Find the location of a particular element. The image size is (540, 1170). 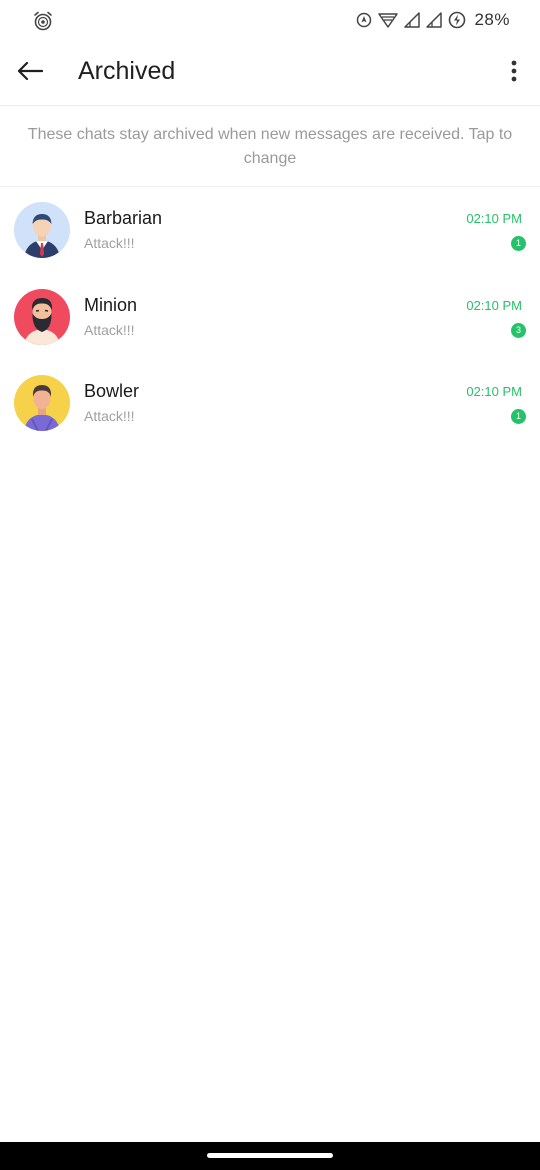

back-button is located at coordinates (30, 73).